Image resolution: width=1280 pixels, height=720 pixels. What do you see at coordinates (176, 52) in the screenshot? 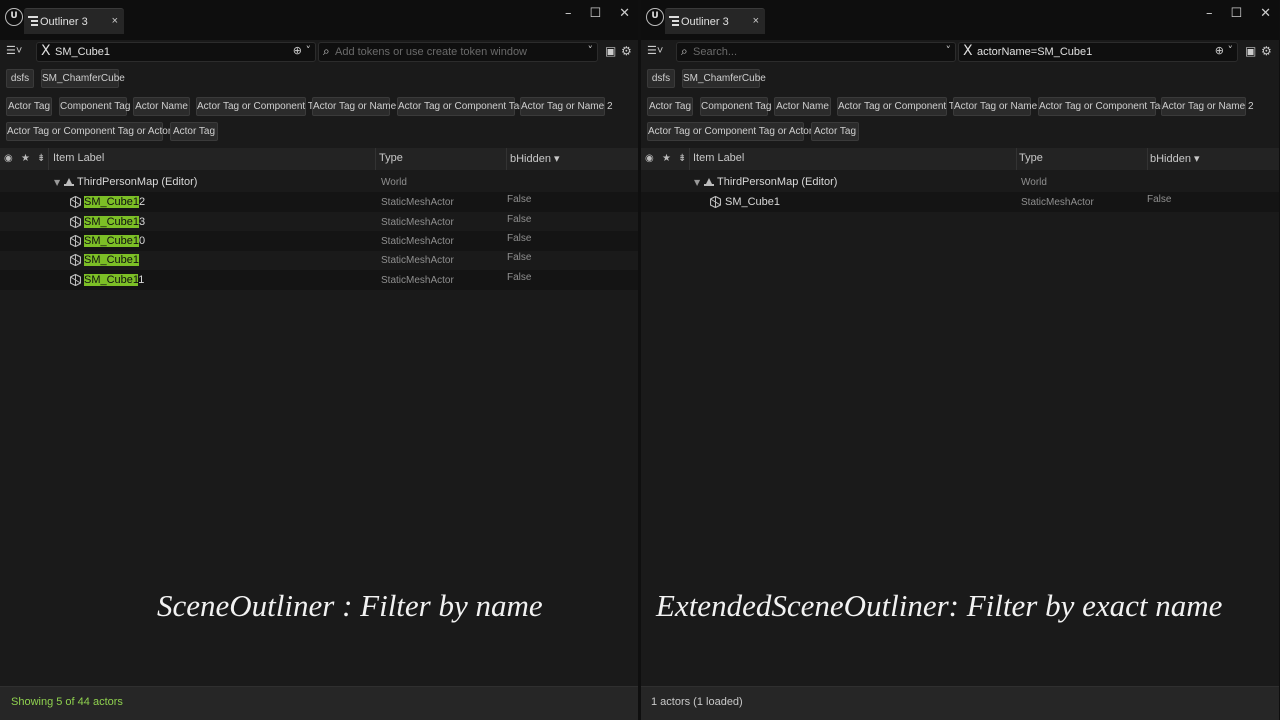
I see `search-input: X SM_Cube1 ⊕ ˅` at bounding box center [176, 52].